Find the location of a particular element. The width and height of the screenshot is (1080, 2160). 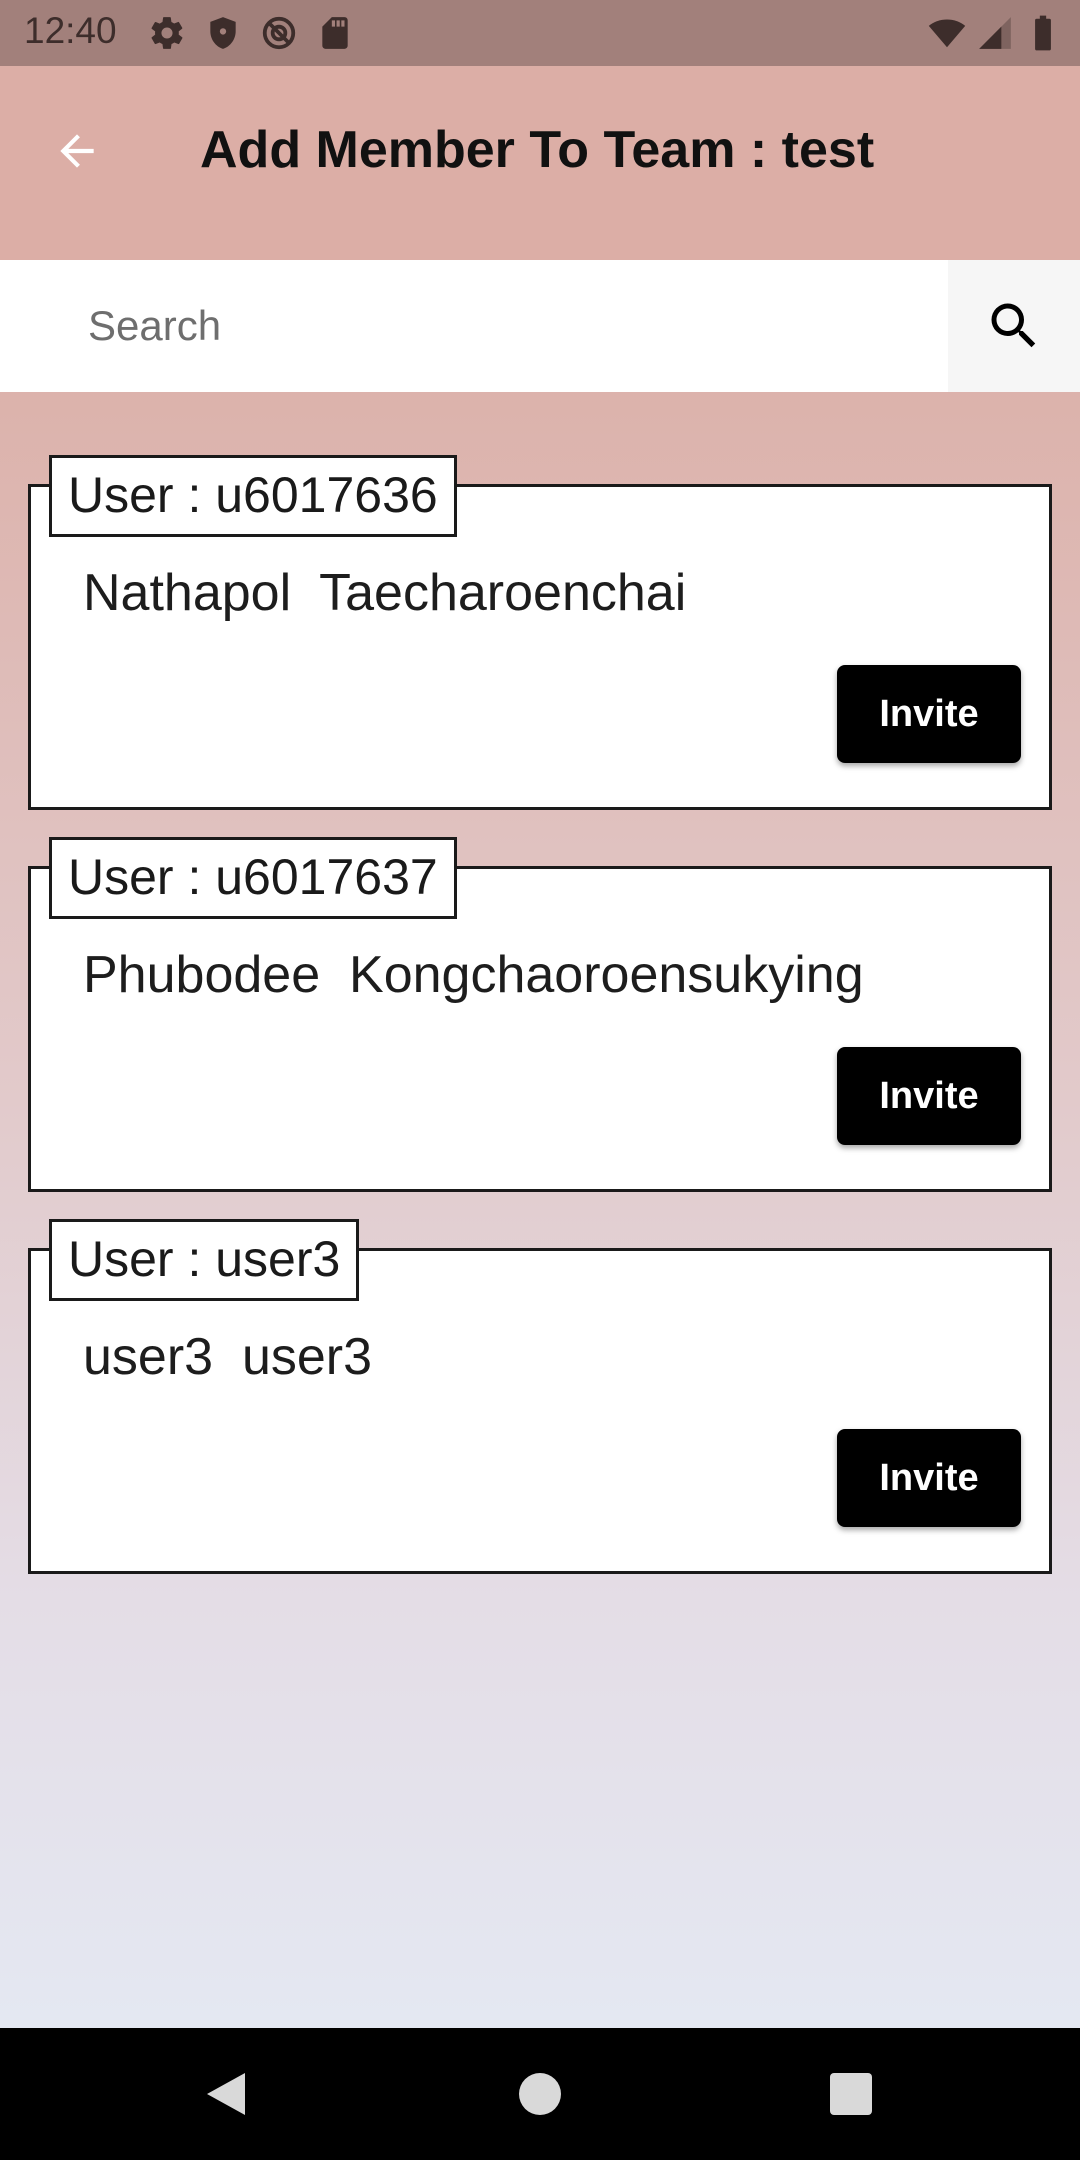

nav-home-button is located at coordinates (540, 2094).